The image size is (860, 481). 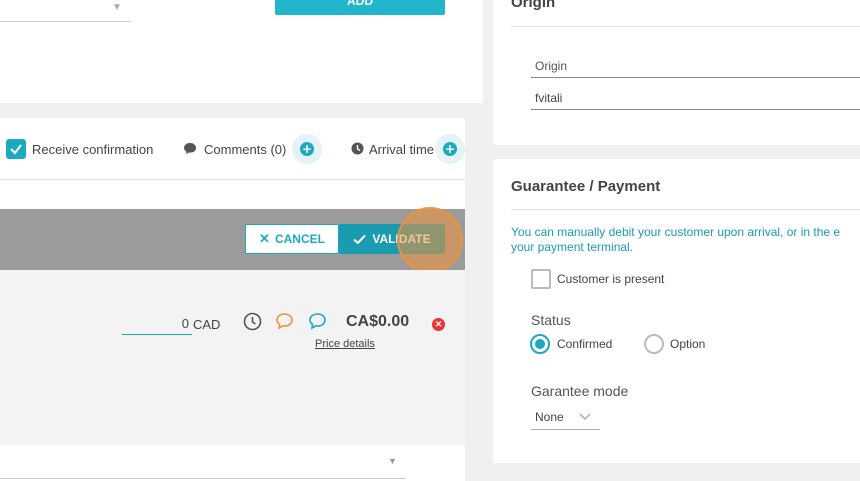 I want to click on comment-icon, so click(x=190, y=151).